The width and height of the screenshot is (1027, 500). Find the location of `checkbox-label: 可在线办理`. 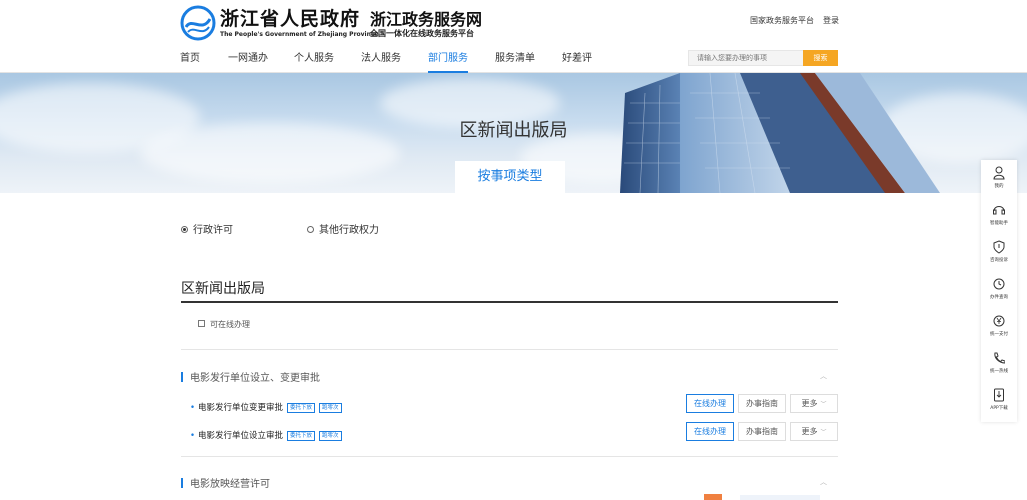

checkbox-label: 可在线办理 is located at coordinates (230, 324).